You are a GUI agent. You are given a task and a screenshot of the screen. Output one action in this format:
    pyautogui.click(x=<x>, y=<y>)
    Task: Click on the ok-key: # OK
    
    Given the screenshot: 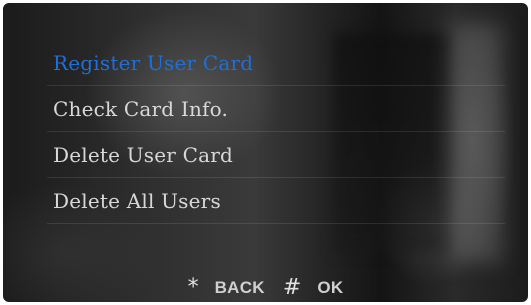 What is the action you would take?
    pyautogui.click(x=313, y=288)
    